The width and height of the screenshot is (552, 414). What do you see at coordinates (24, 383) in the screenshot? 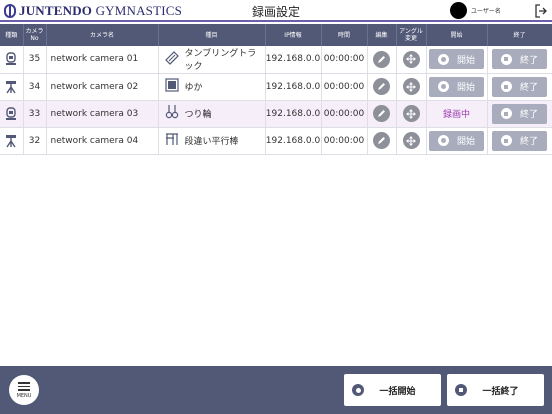
I see `menu-icon` at bounding box center [24, 383].